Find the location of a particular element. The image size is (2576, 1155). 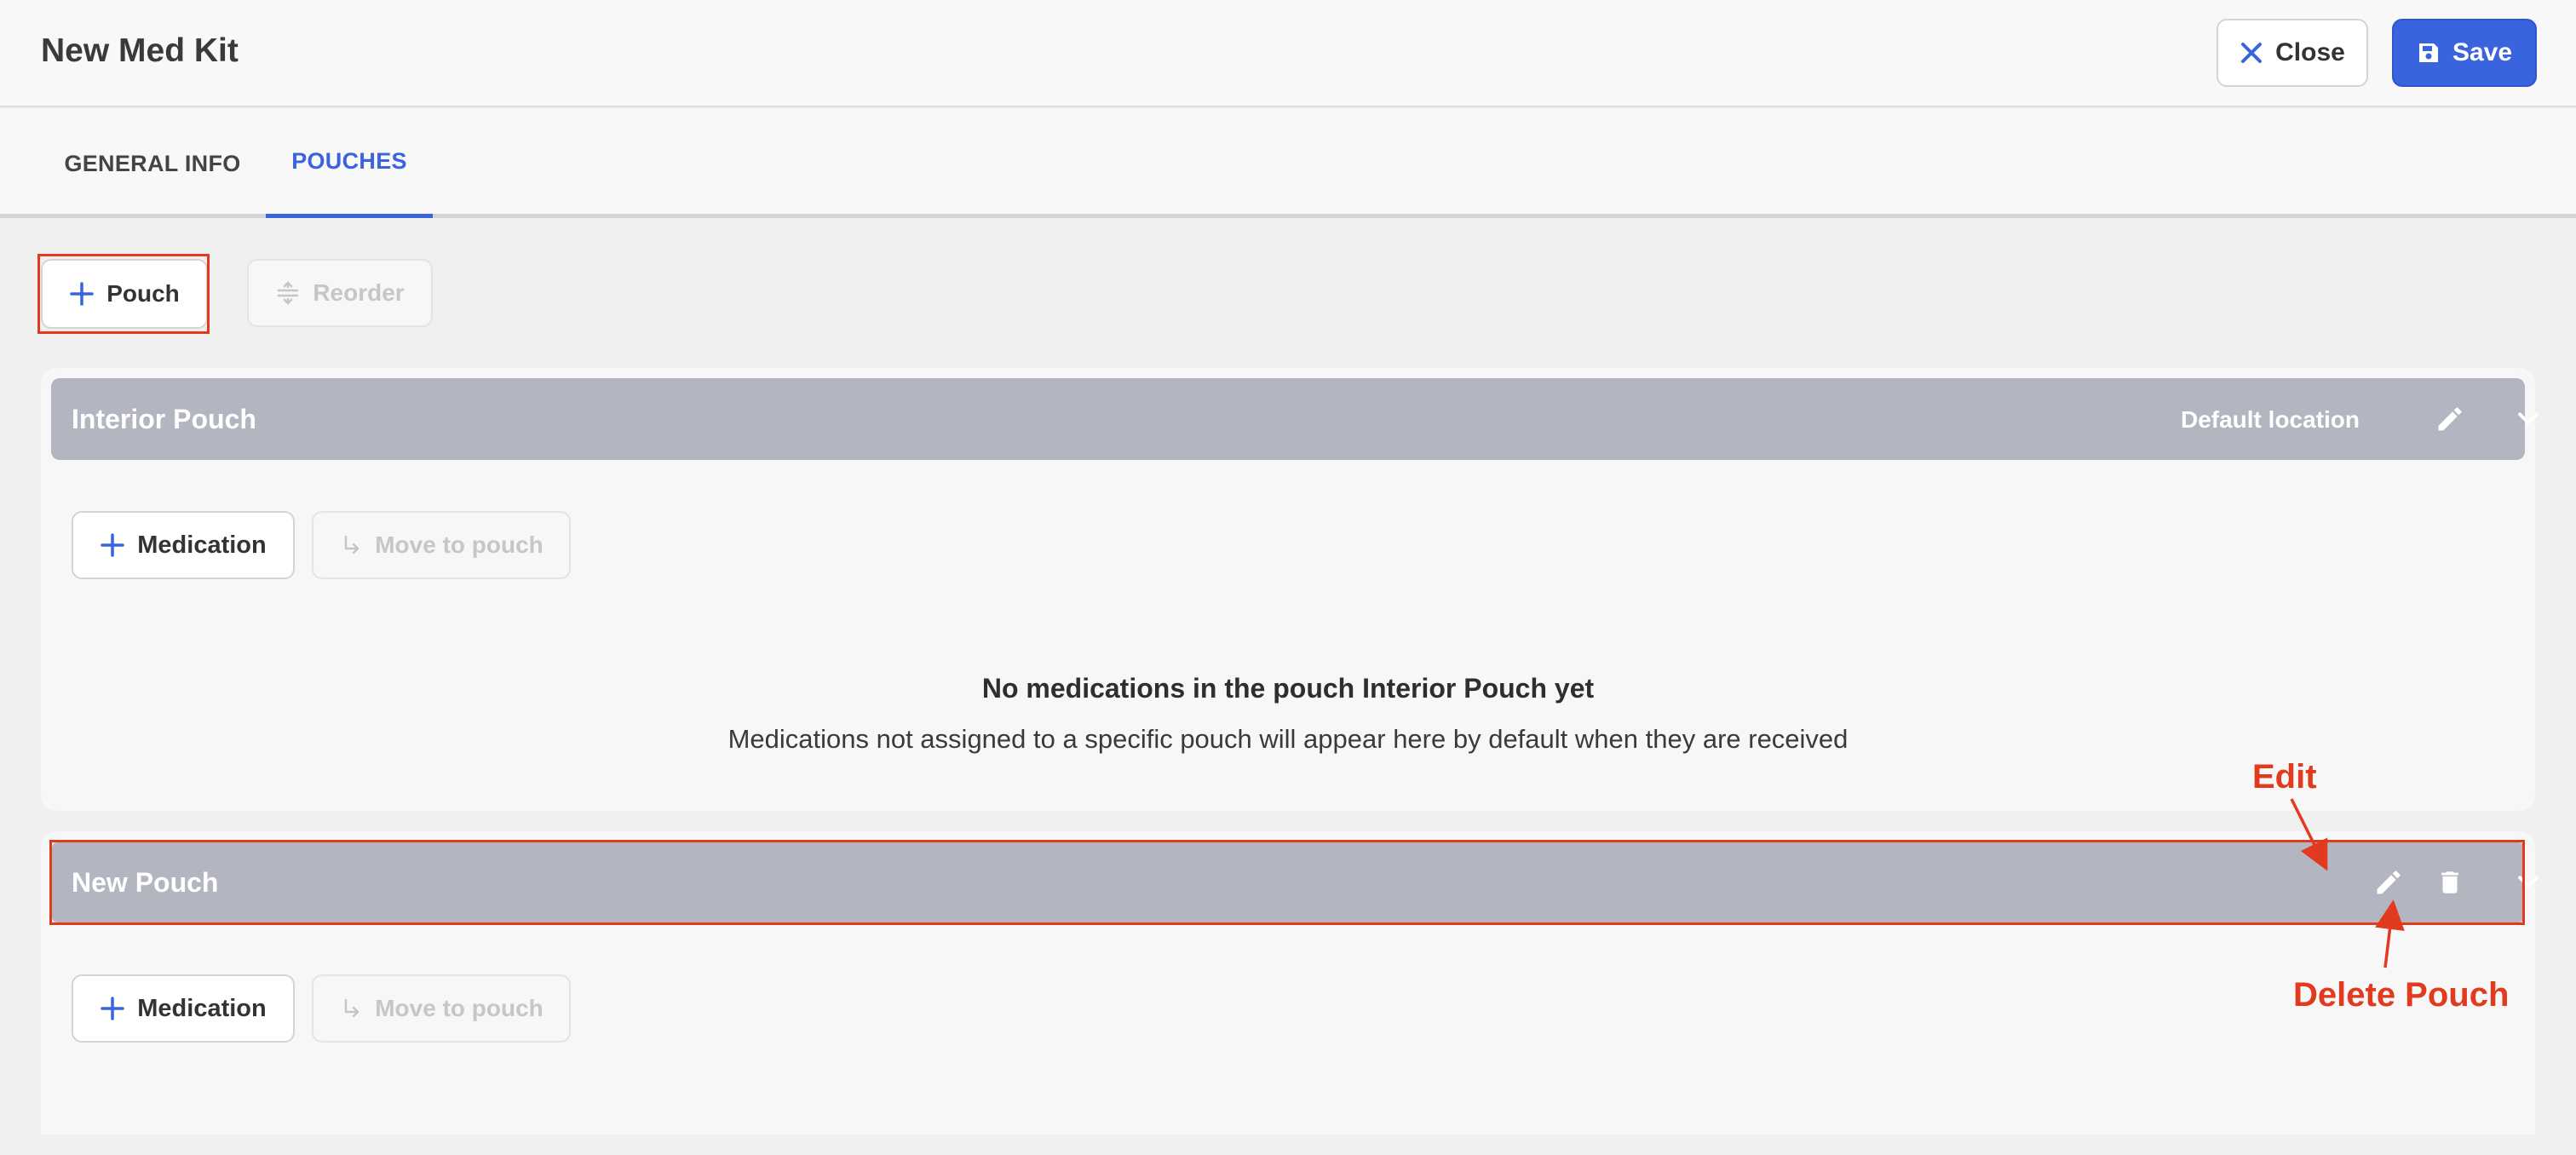

save-icon is located at coordinates (2428, 52).